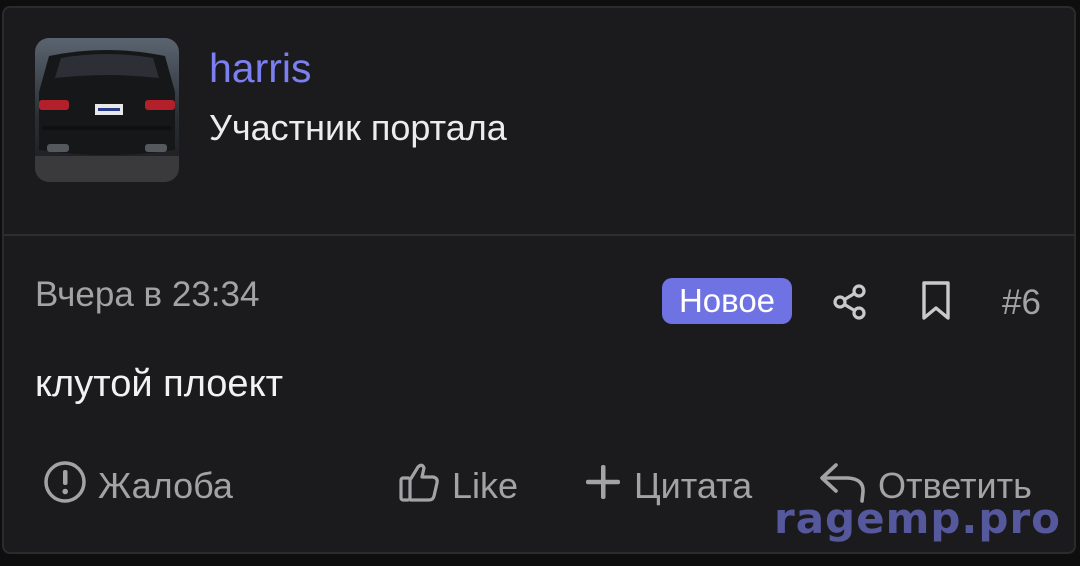  Describe the element at coordinates (147, 295) in the screenshot. I see `post-date: Вчера в 23:34` at that location.